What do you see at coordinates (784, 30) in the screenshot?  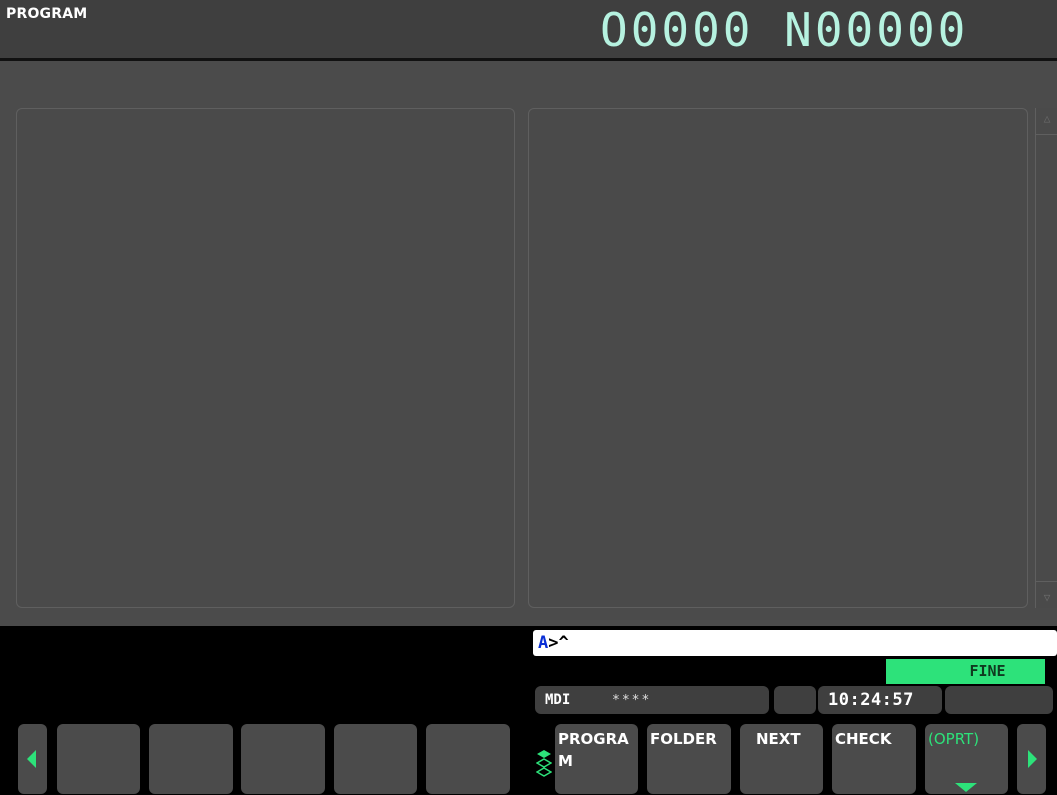 I see `program-number-display: O0000 N00000` at bounding box center [784, 30].